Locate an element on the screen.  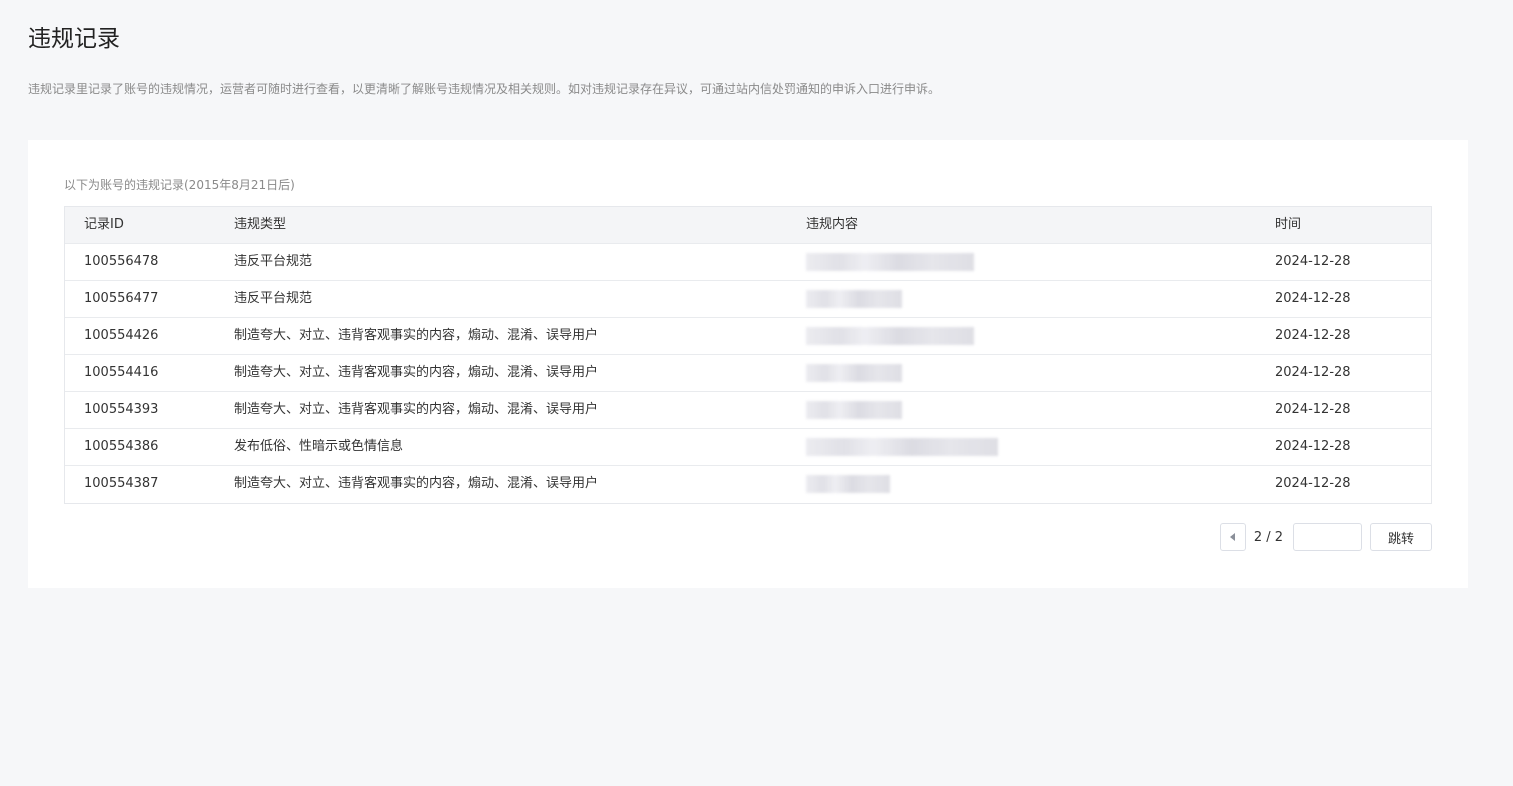
prev-page-button is located at coordinates (1232, 537).